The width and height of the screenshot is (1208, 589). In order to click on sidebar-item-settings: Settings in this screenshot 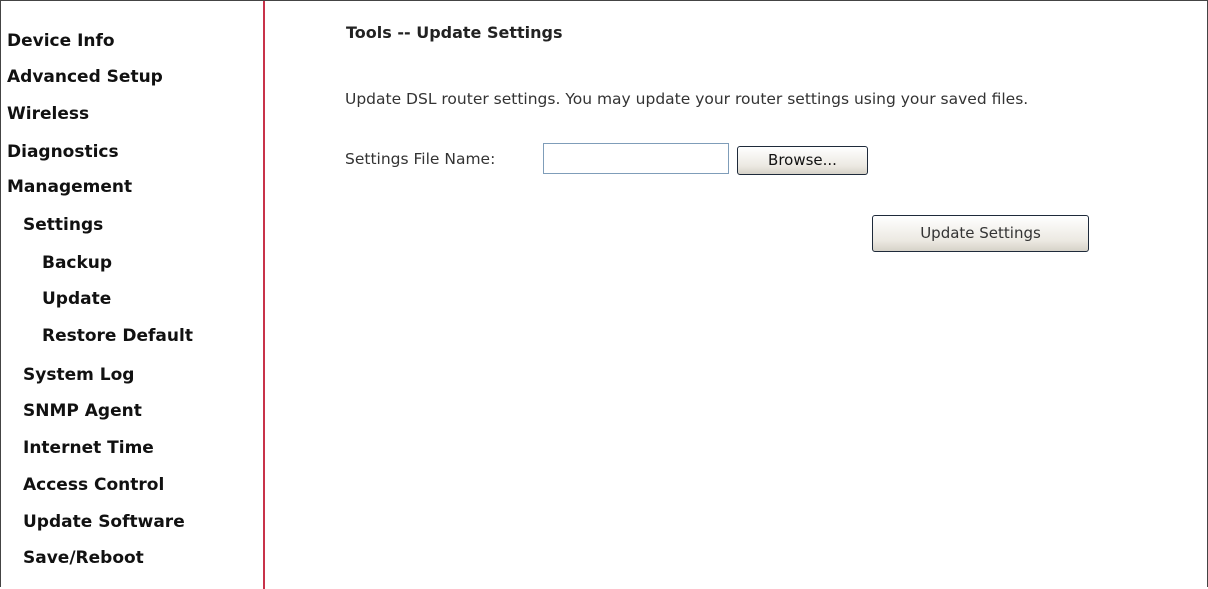, I will do `click(63, 225)`.